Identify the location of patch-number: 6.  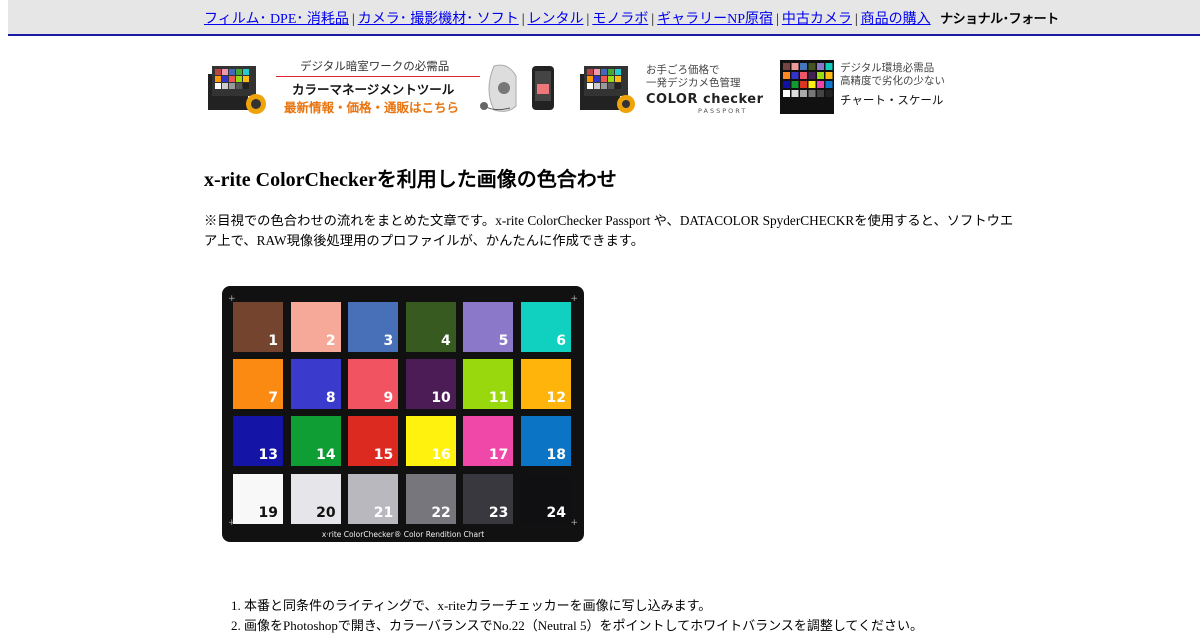
(561, 341).